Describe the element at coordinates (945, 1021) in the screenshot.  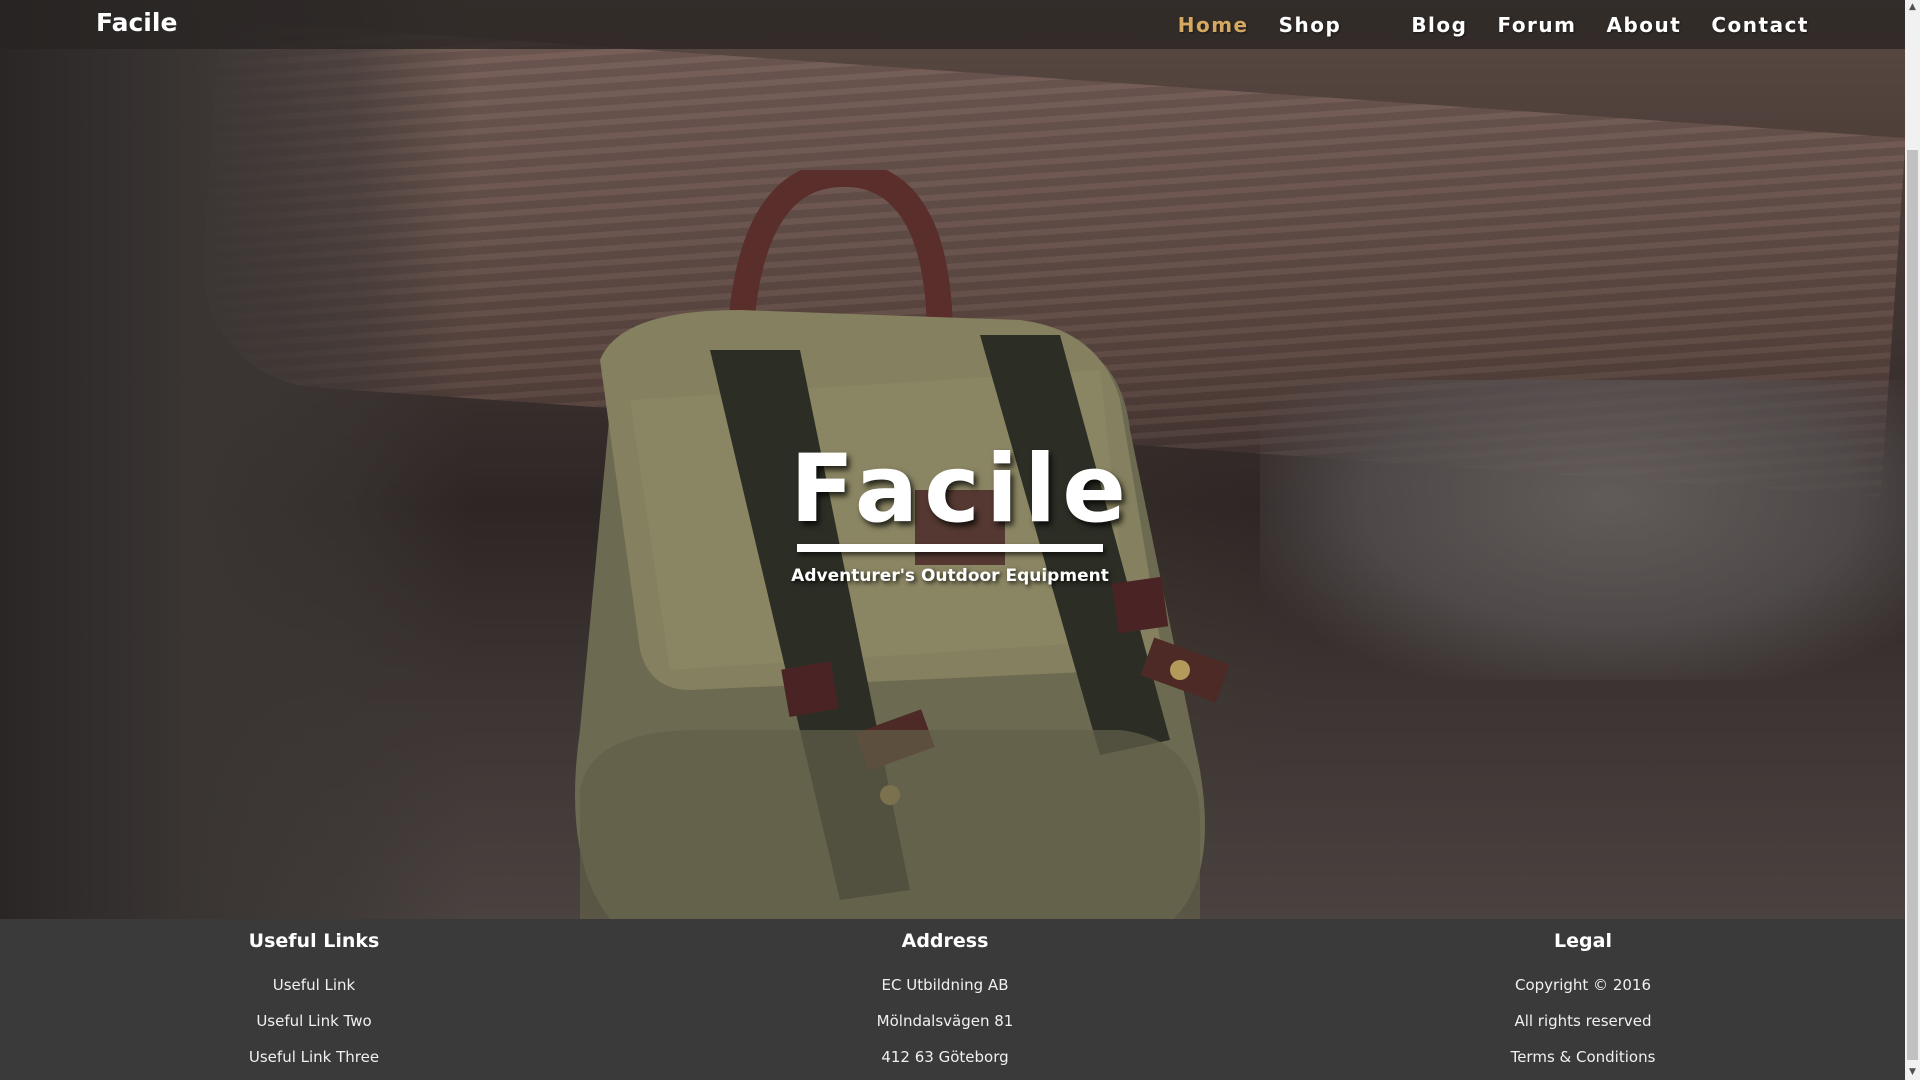
I see `footer-address-street: Mölndalsvägen 81` at that location.